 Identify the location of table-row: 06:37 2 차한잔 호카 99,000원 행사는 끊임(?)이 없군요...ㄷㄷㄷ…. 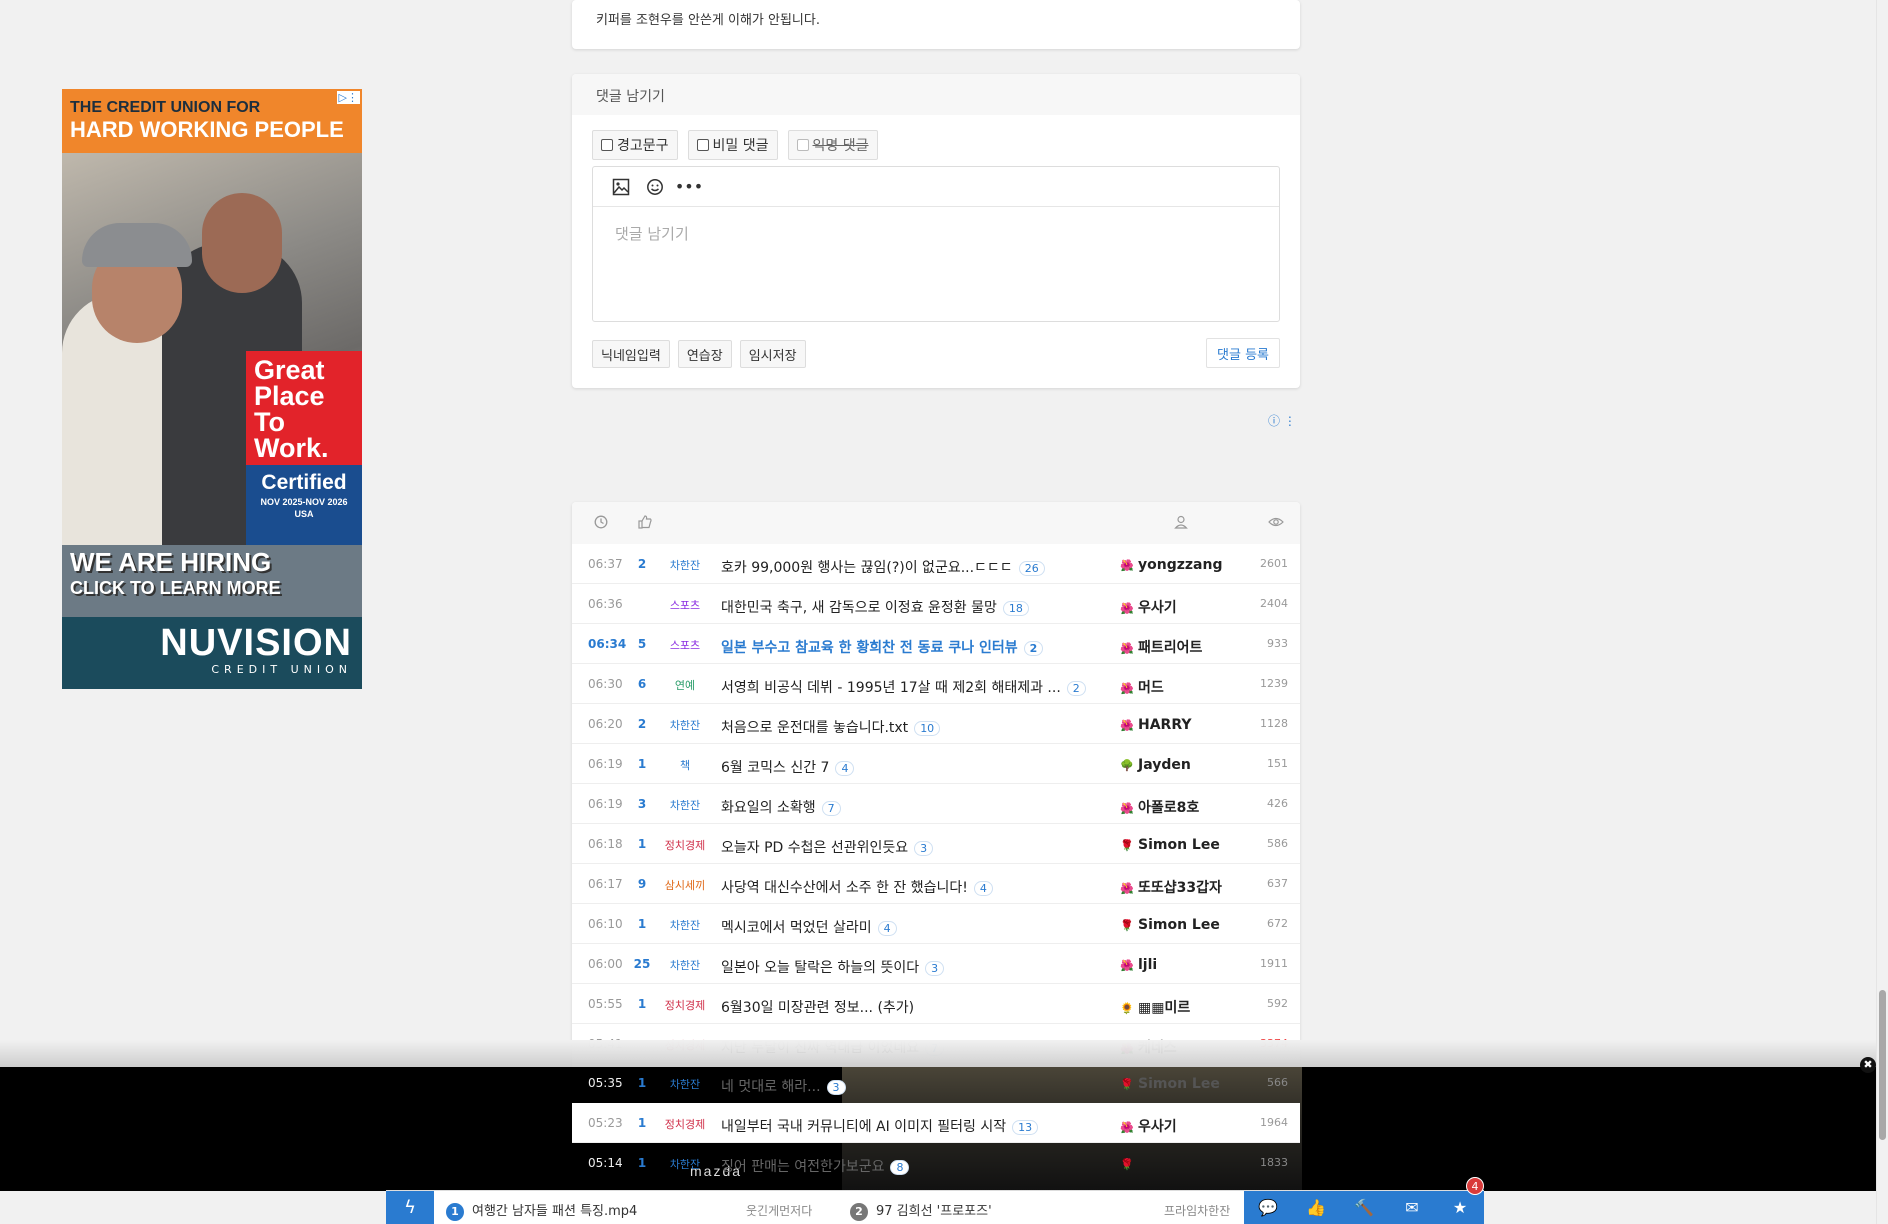
(936, 564).